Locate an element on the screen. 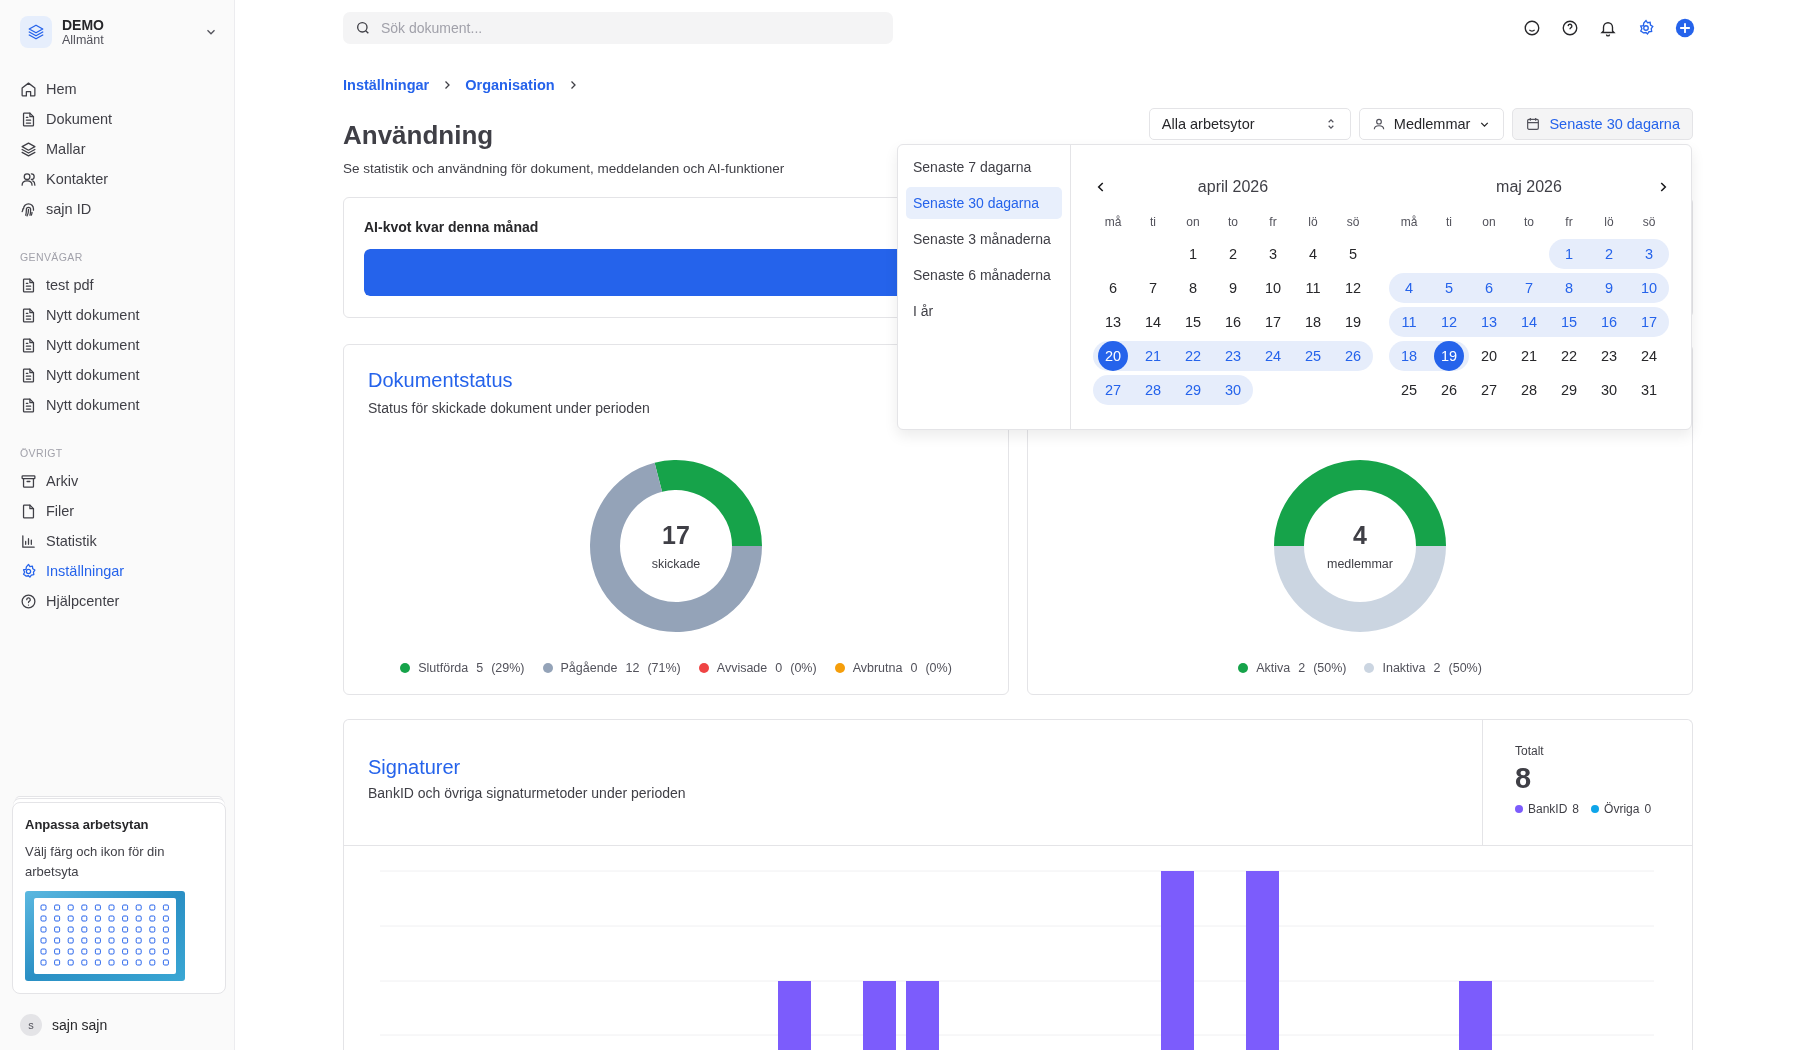 The height and width of the screenshot is (1050, 1800). legend-count: 12 is located at coordinates (632, 668).